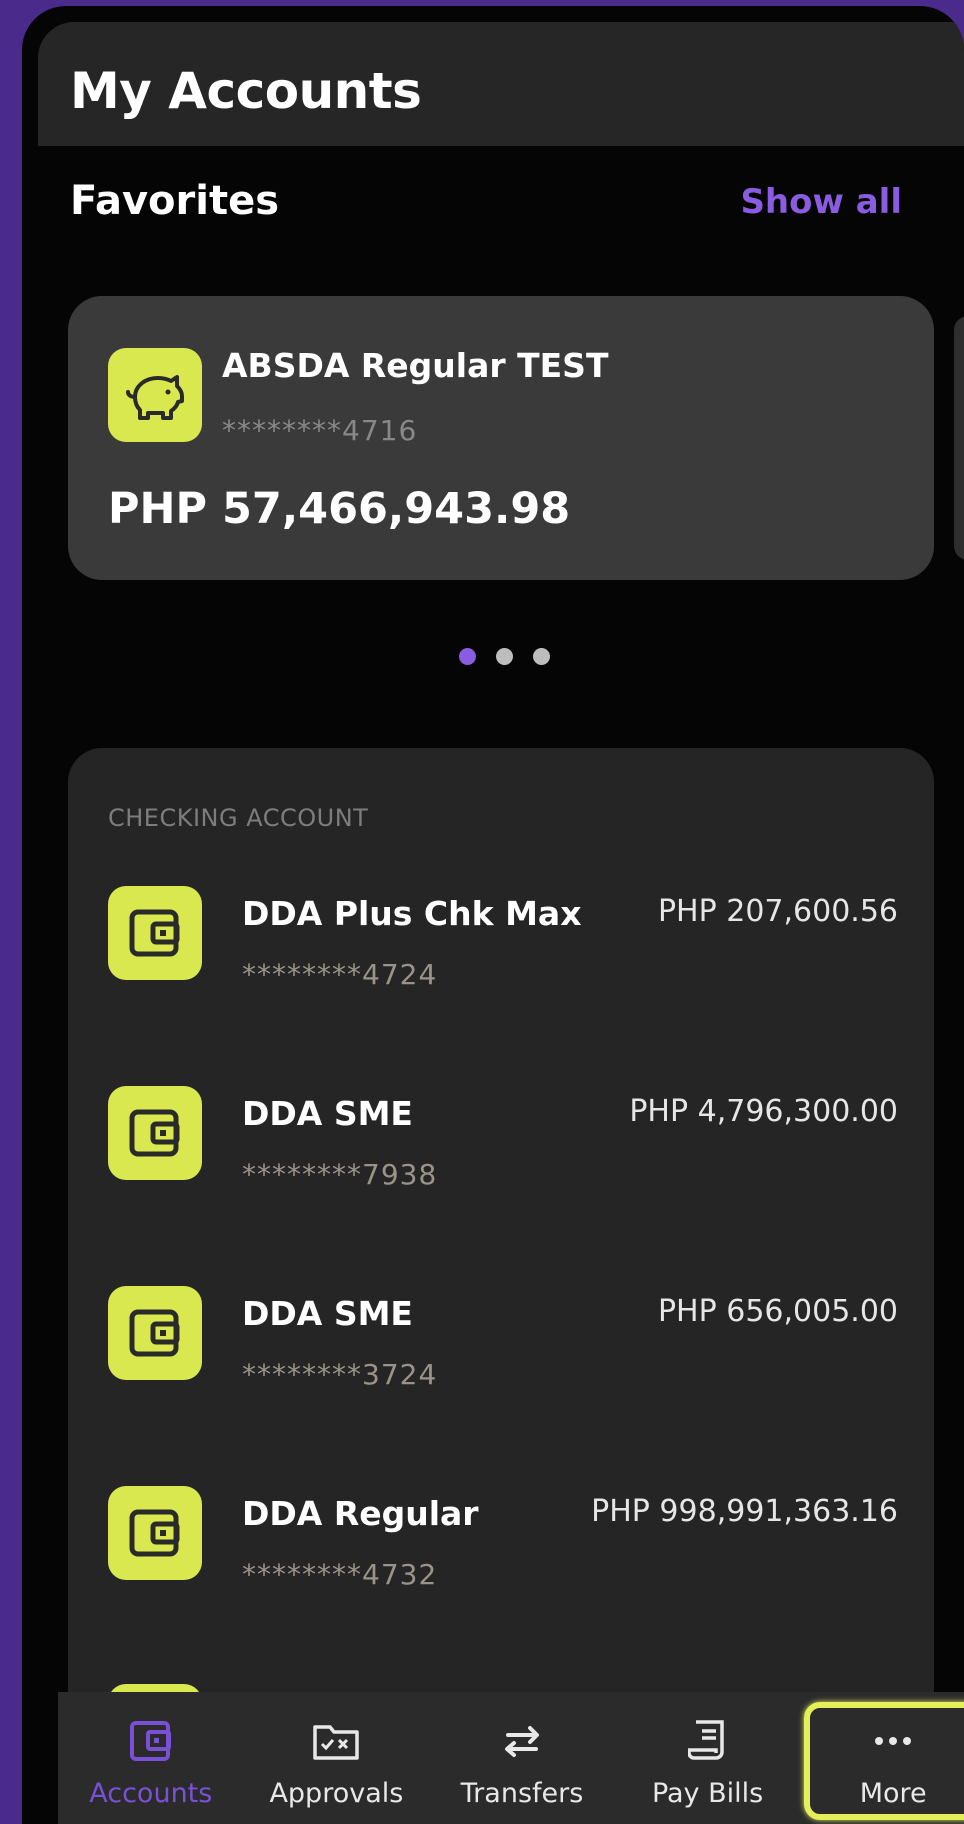  Describe the element at coordinates (340, 974) in the screenshot. I see `account-number: ********4724` at that location.